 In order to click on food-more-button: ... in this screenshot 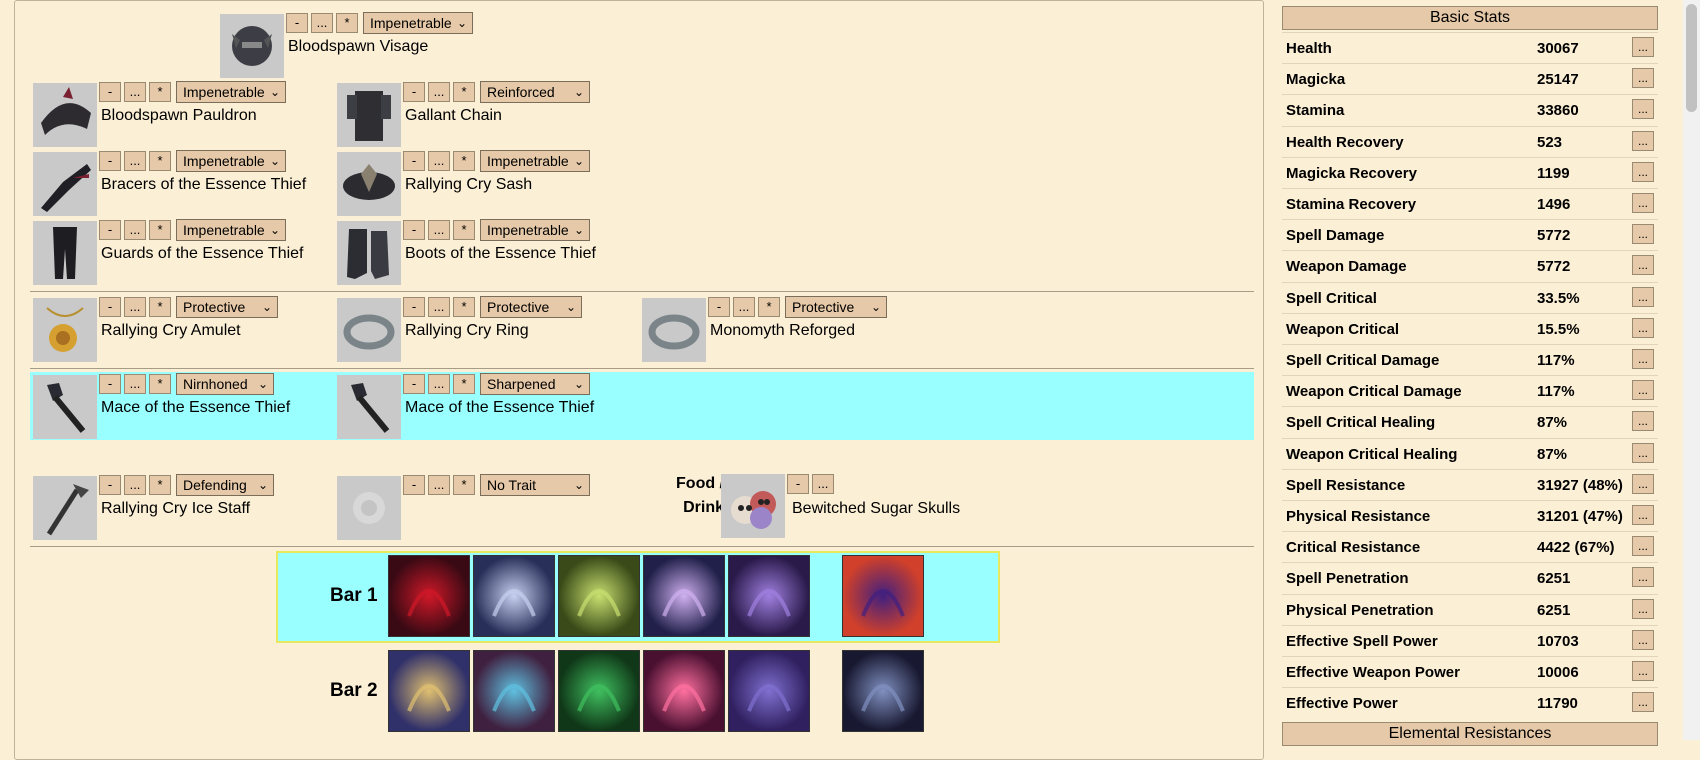, I will do `click(823, 484)`.